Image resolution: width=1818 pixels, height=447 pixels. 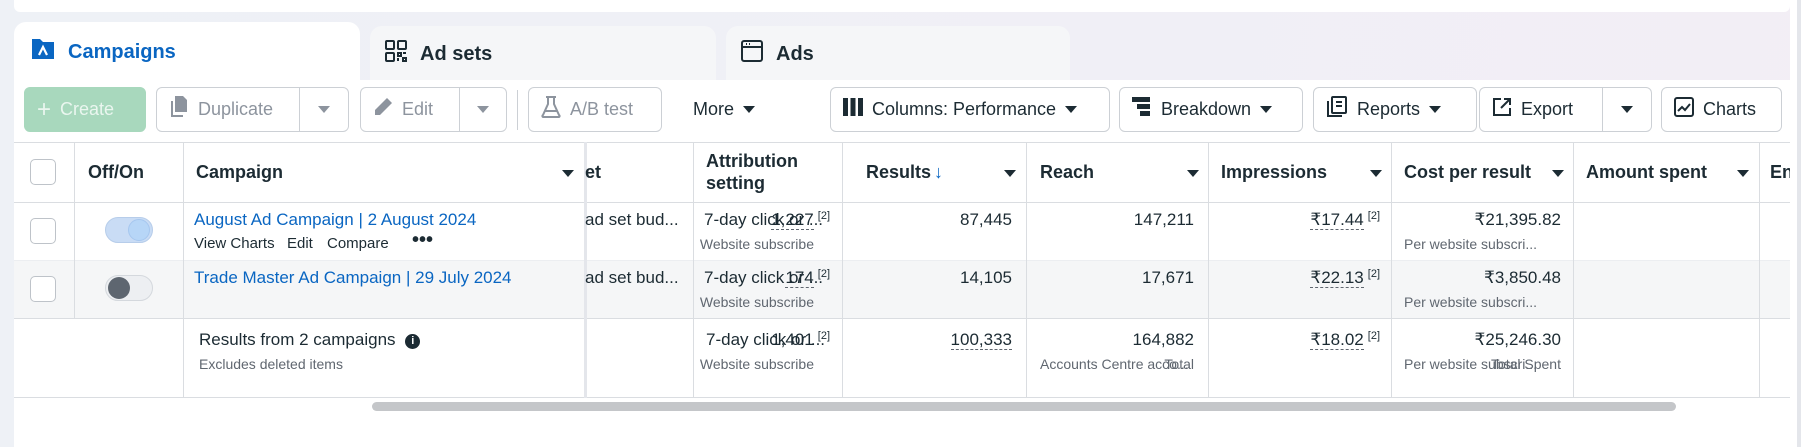 I want to click on cost-per-result-cell: ₹22.13 [2], so click(x=1345, y=278).